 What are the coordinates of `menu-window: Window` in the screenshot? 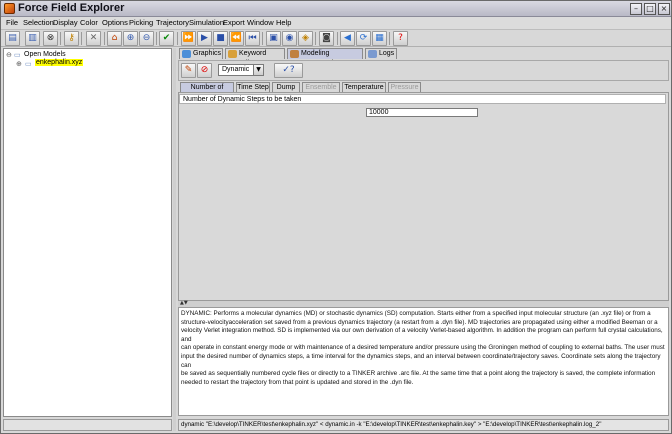 It's located at (260, 22).